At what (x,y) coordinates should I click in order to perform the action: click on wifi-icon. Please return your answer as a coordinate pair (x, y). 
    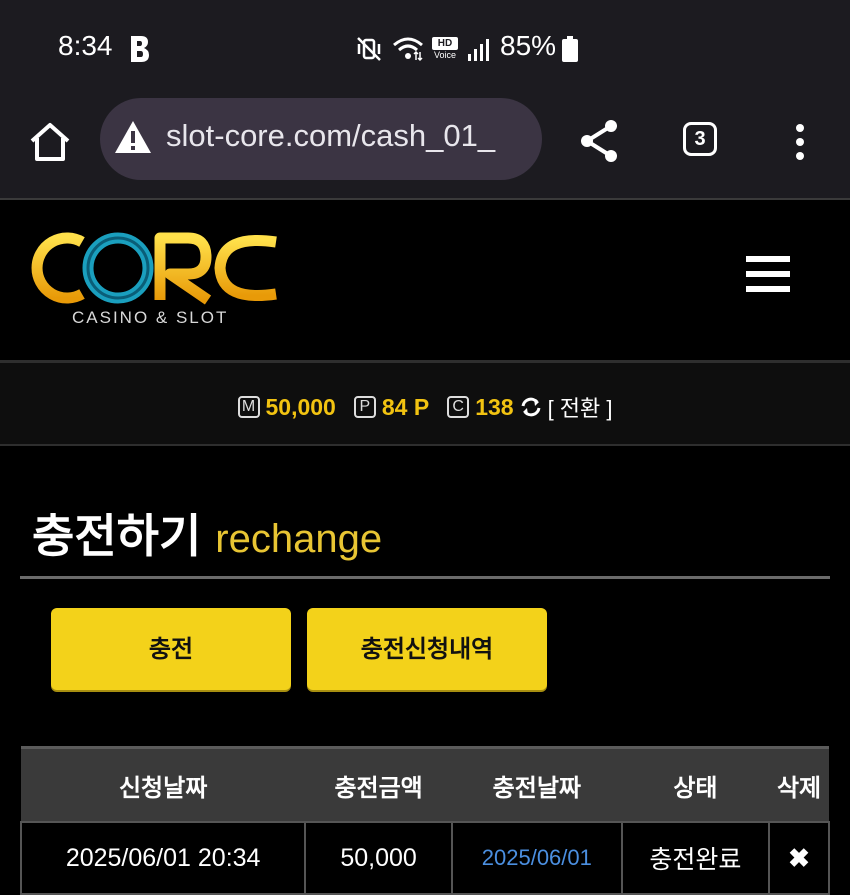
    Looking at the image, I should click on (408, 49).